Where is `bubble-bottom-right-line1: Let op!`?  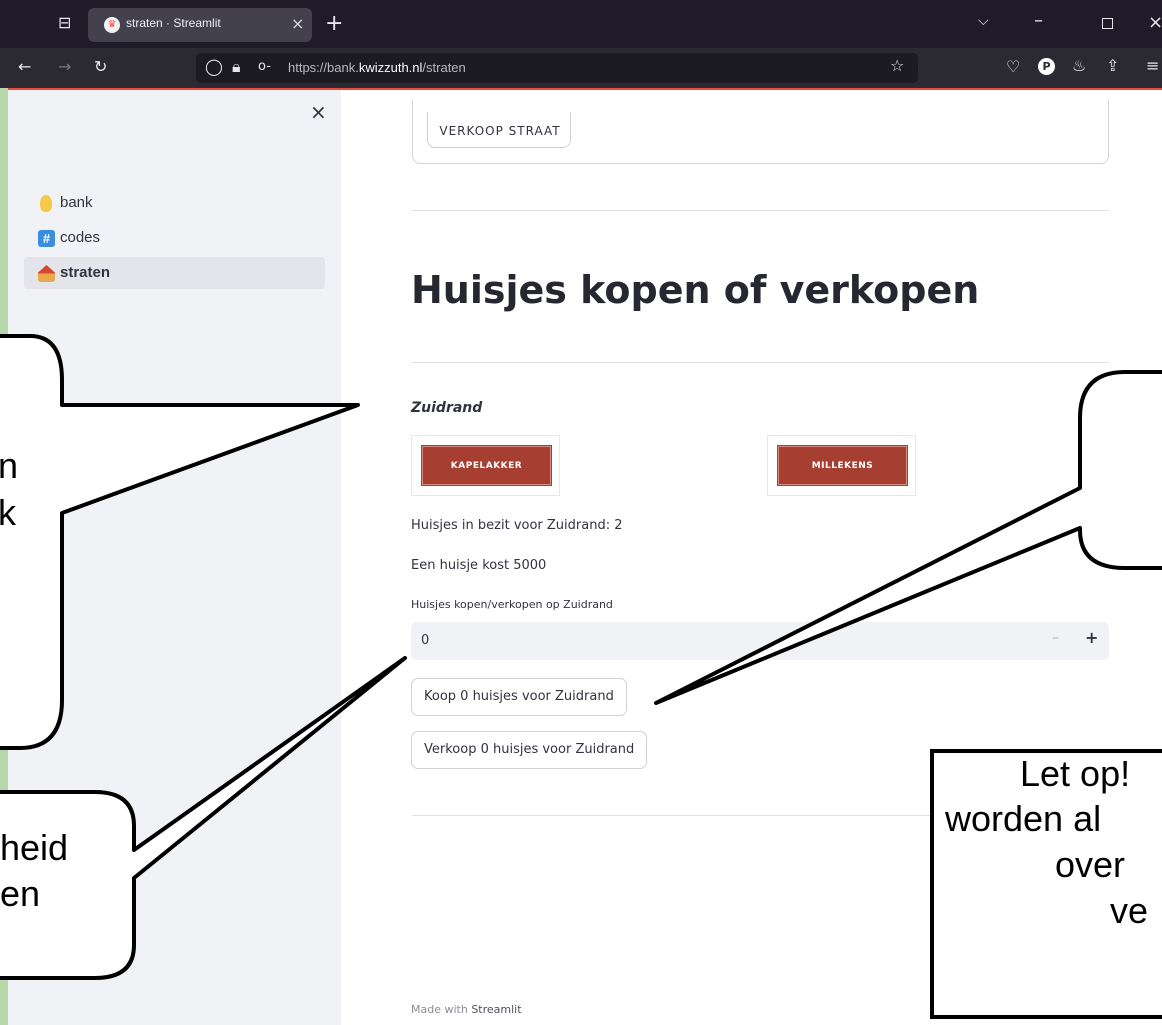
bubble-bottom-right-line1: Let op! is located at coordinates (1075, 773).